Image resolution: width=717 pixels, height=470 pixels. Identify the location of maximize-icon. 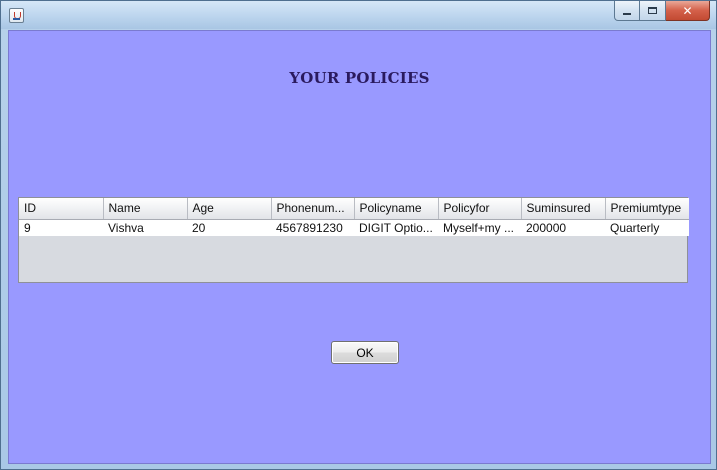
(652, 10).